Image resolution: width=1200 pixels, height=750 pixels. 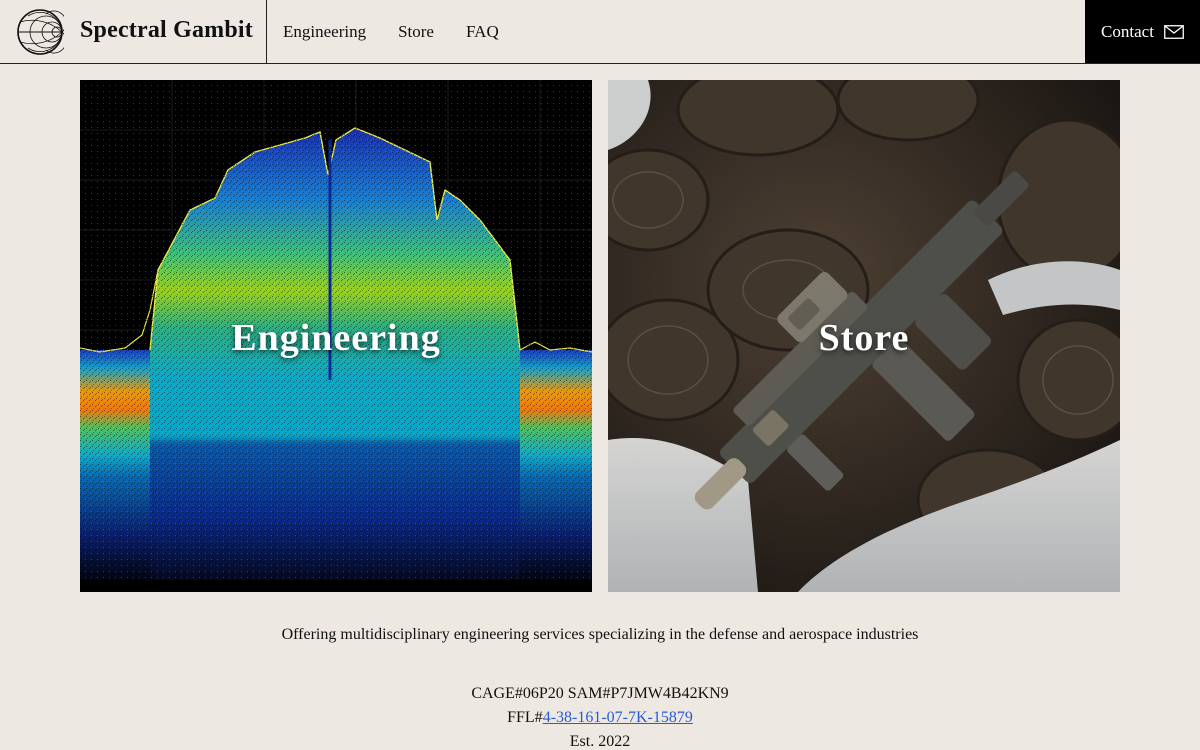 I want to click on main-nav: Engineering Store FAQ, so click(x=407, y=31).